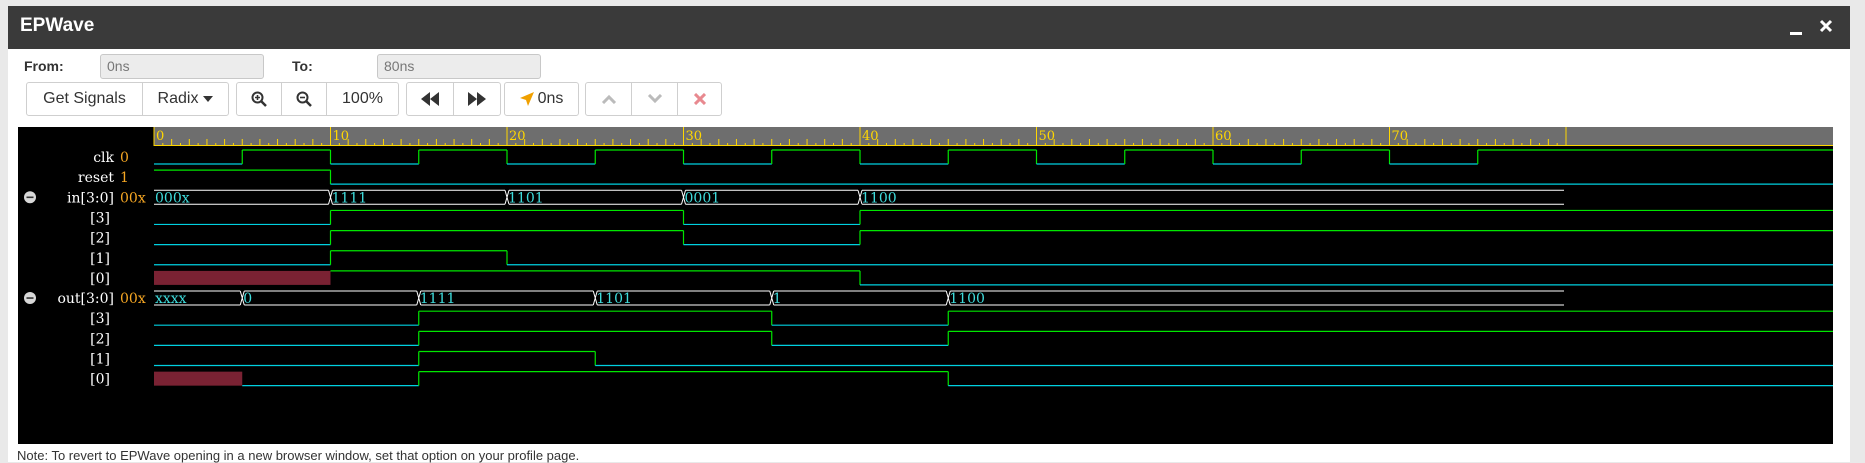  I want to click on cursor-time-label: 0ns, so click(550, 98).